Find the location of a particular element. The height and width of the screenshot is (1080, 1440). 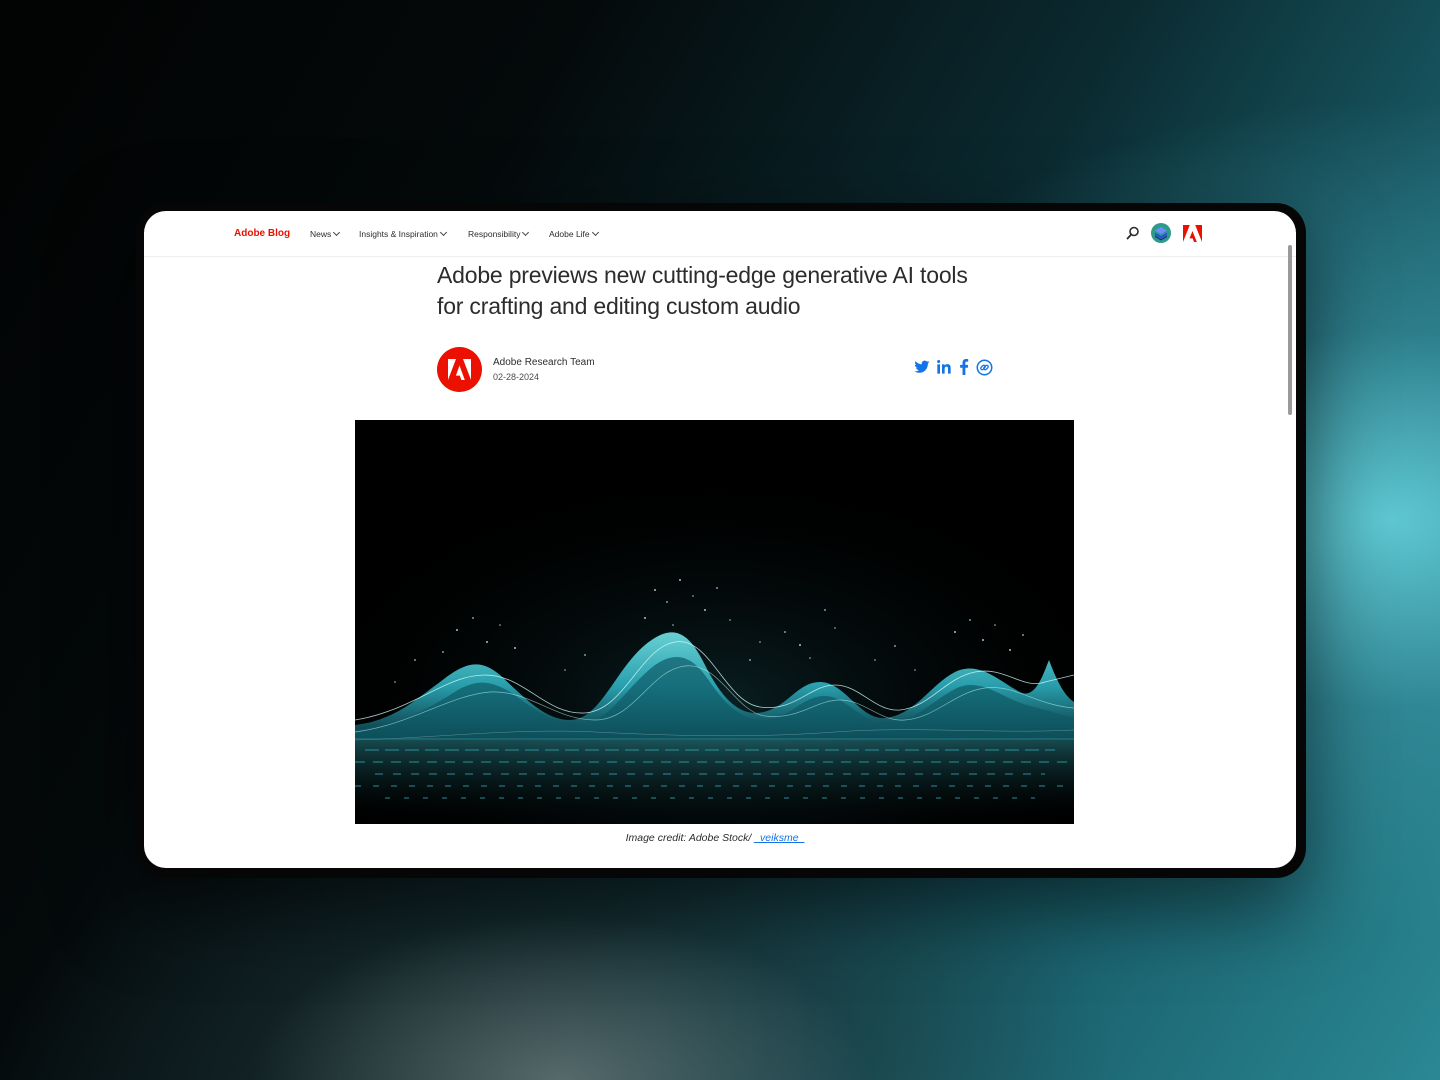

nav-insights-label: Insights & Inspiration is located at coordinates (398, 234).